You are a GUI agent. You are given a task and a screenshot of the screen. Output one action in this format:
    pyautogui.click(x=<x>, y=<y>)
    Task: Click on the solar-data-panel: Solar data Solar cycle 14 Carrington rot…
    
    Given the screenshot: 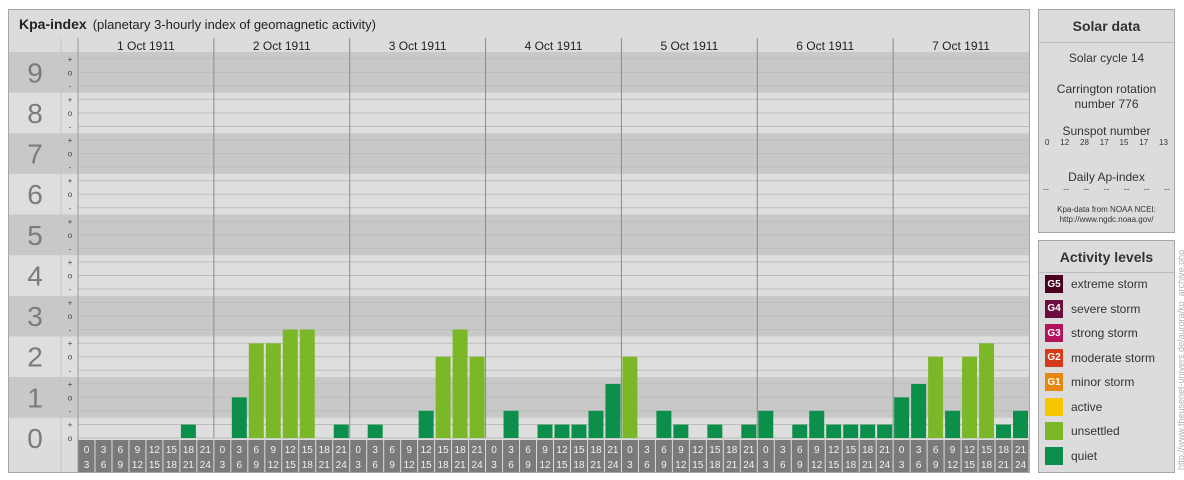 What is the action you would take?
    pyautogui.click(x=1106, y=121)
    